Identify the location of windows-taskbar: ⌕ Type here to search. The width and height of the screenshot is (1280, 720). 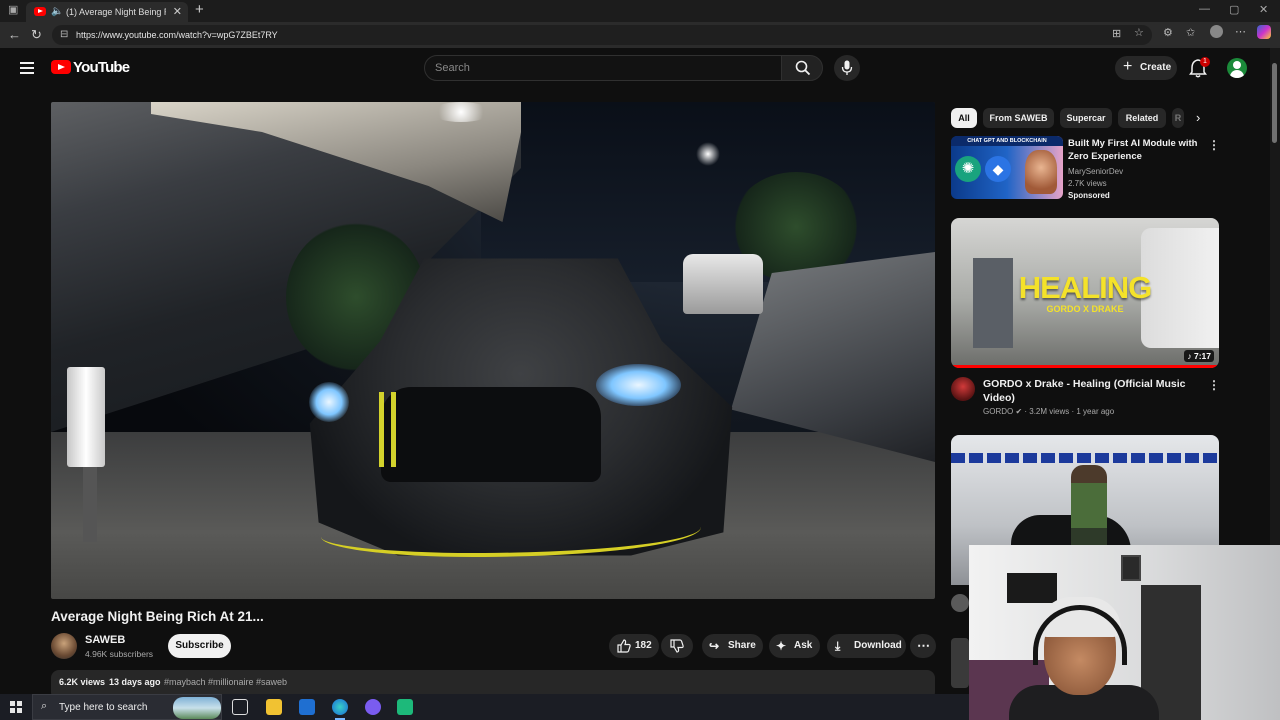
(484, 707).